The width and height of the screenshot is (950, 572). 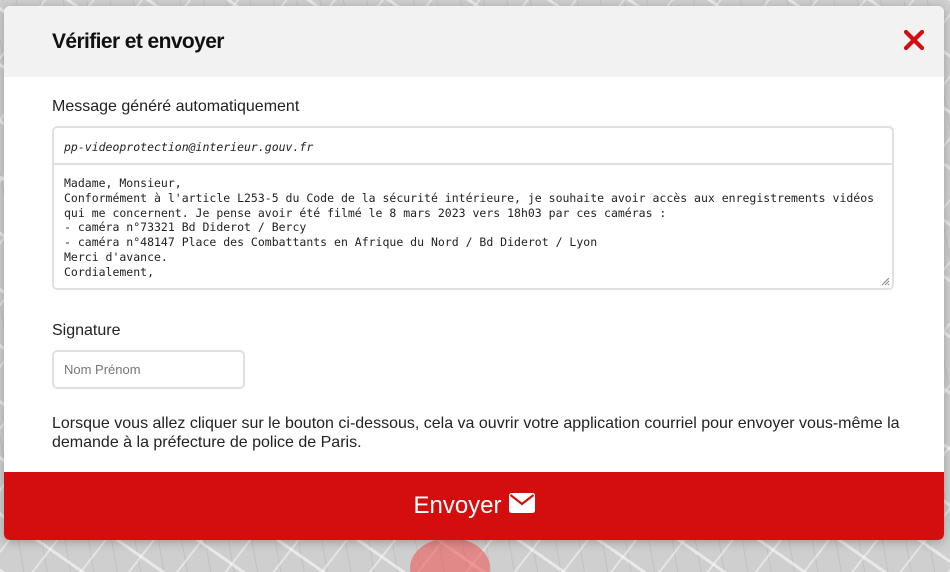 I want to click on signature-label: Signature, so click(x=86, y=330).